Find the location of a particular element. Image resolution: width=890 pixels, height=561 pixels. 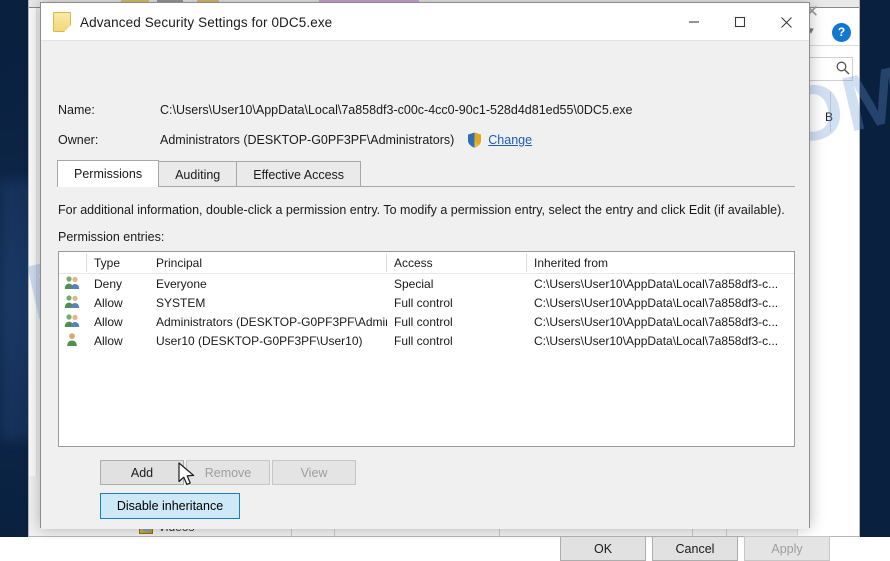

permission-entries-label: Permission entries: is located at coordinates (111, 237).